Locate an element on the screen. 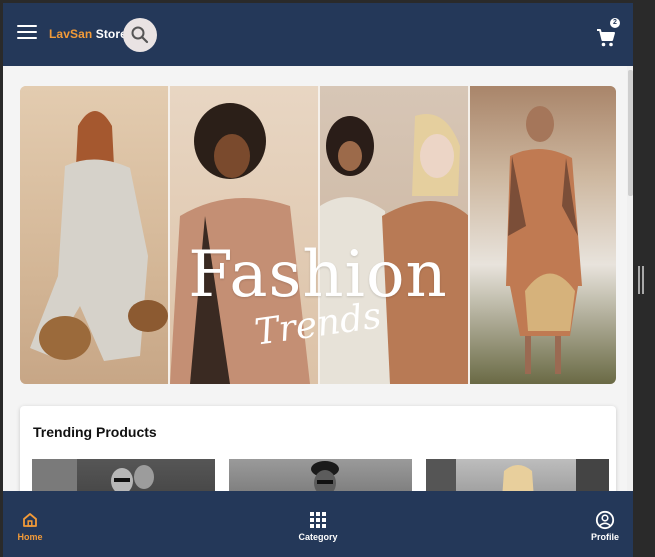  home-icon is located at coordinates (30, 520).